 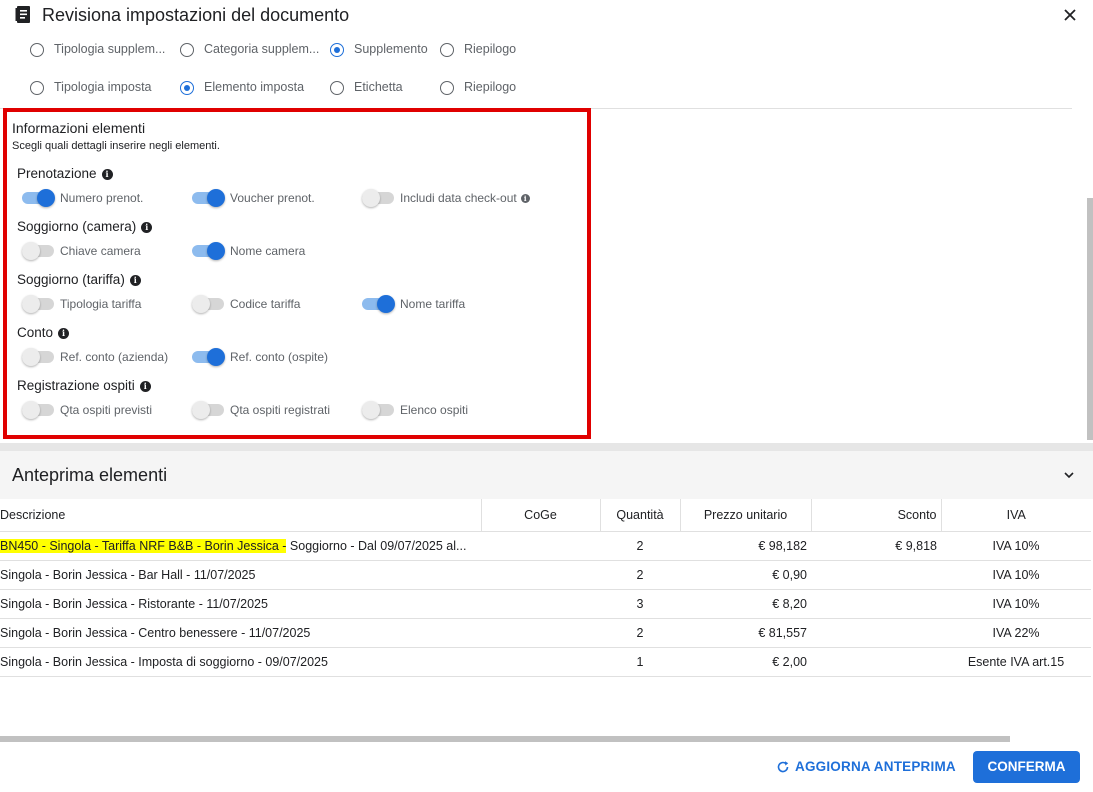 What do you see at coordinates (746, 515) in the screenshot?
I see `column-header-prezzo-unitario: Prezzo unitario` at bounding box center [746, 515].